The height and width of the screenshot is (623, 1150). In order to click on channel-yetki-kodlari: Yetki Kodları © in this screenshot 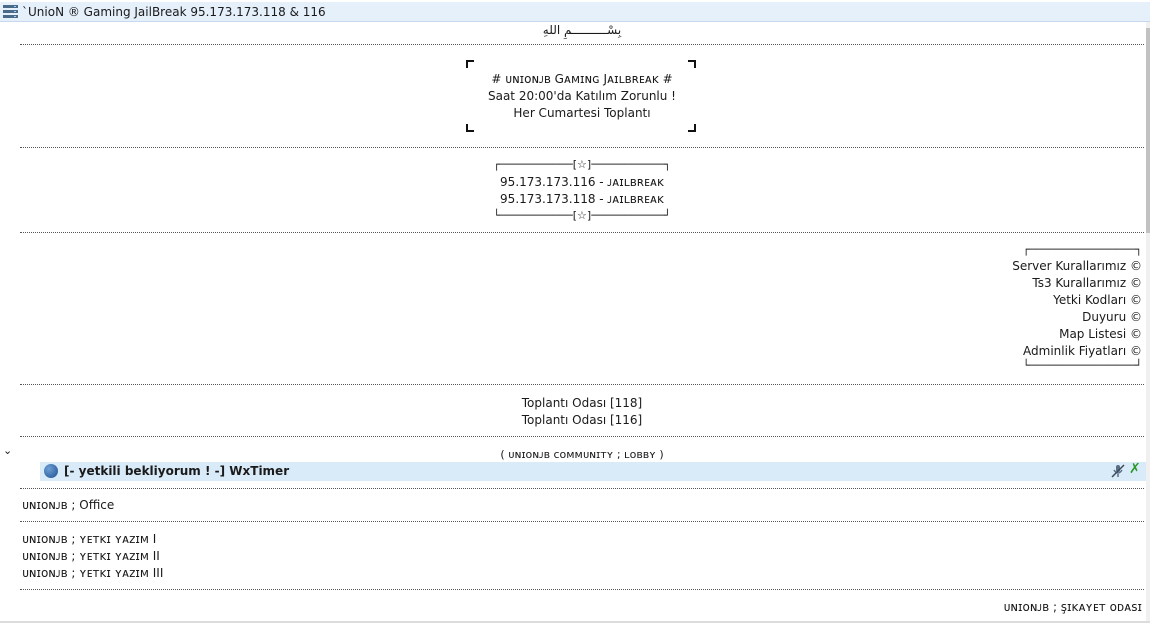, I will do `click(1097, 300)`.